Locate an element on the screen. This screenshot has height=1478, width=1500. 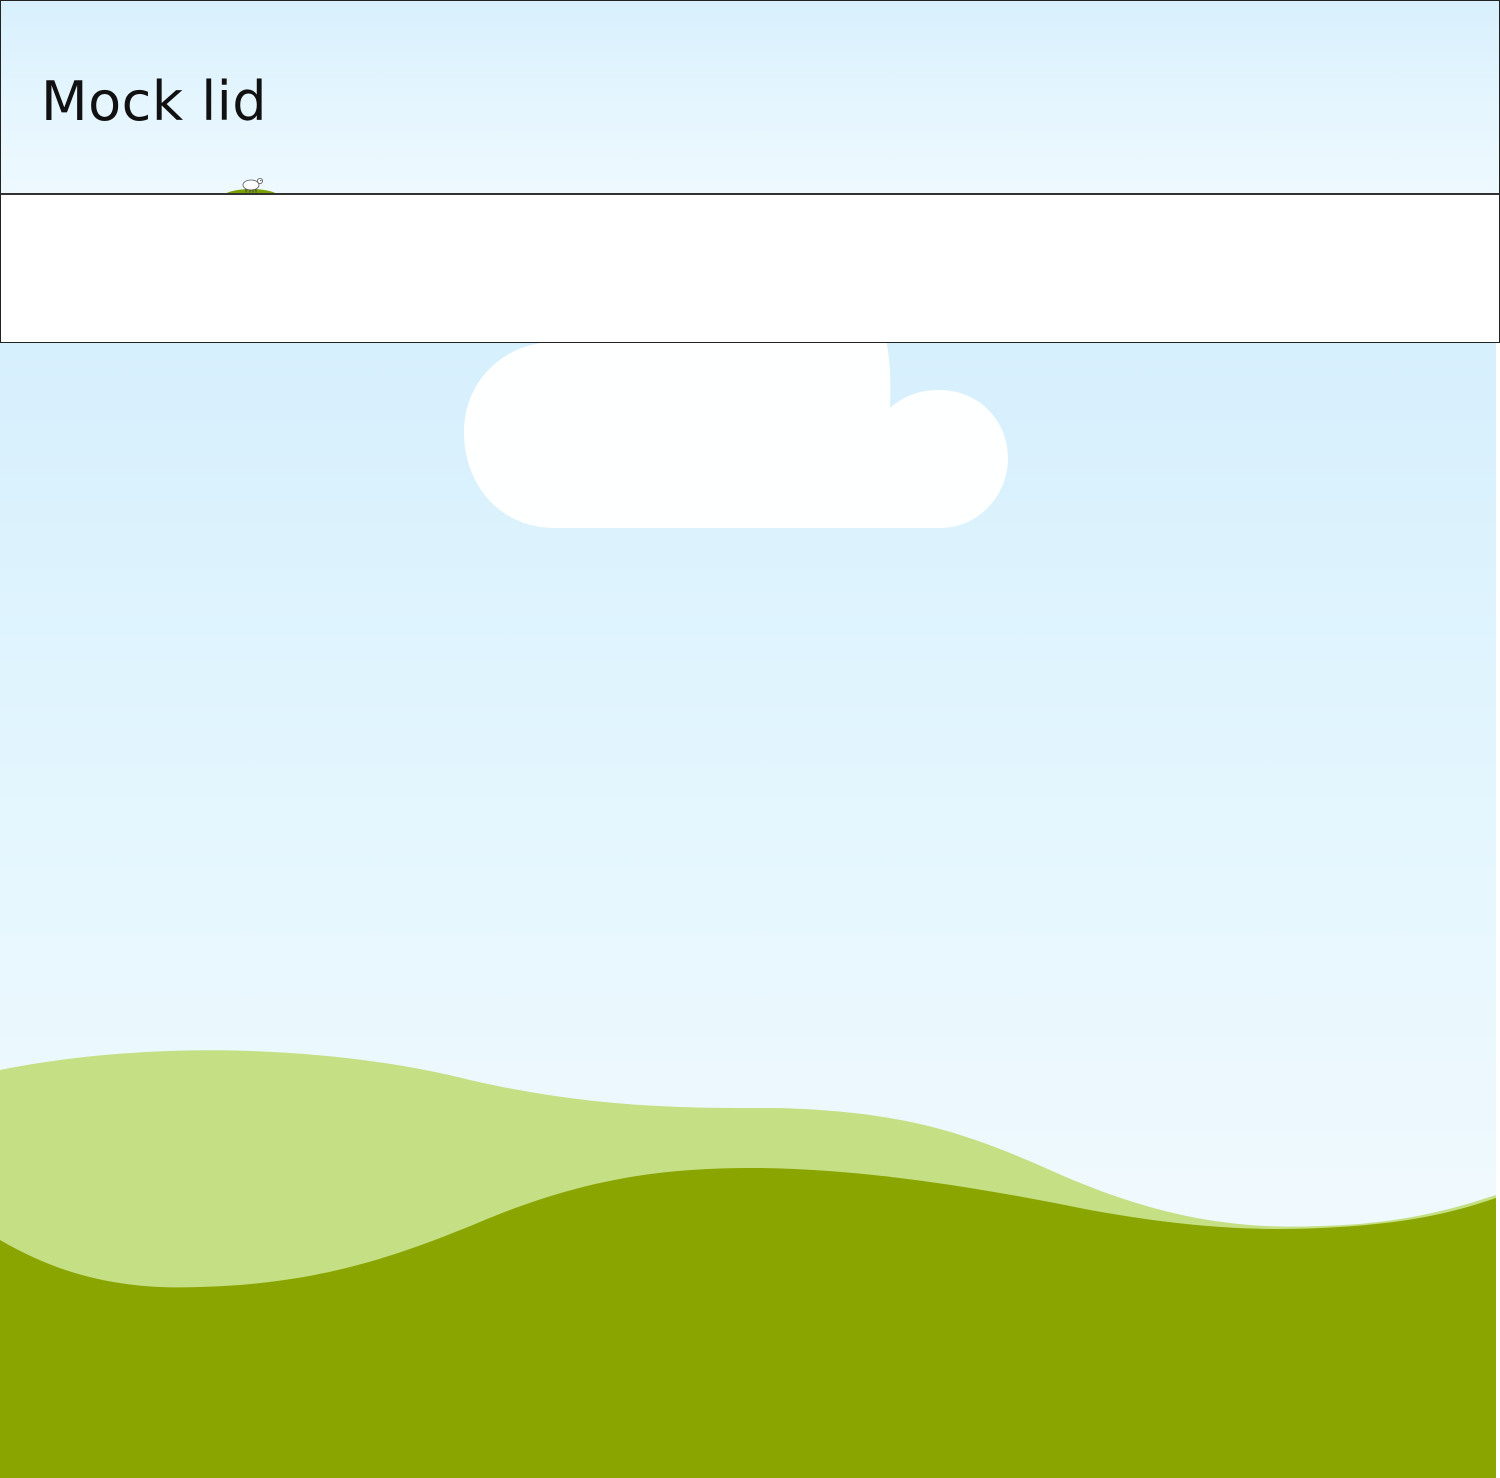
mock-lid-banner: Mock lid is located at coordinates (750, 97).